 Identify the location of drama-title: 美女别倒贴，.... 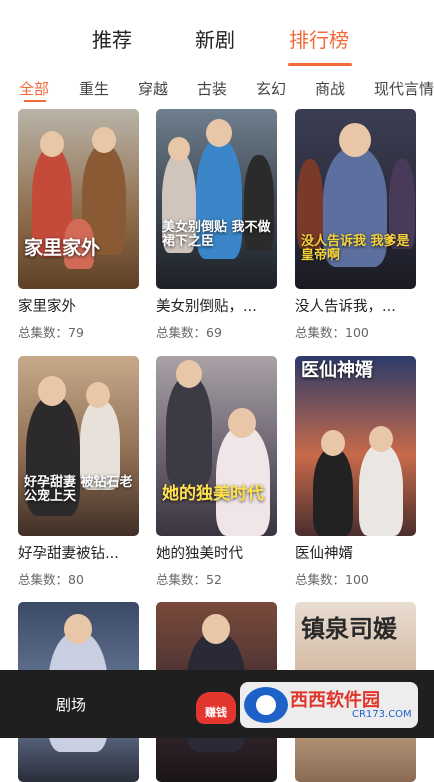
(206, 307).